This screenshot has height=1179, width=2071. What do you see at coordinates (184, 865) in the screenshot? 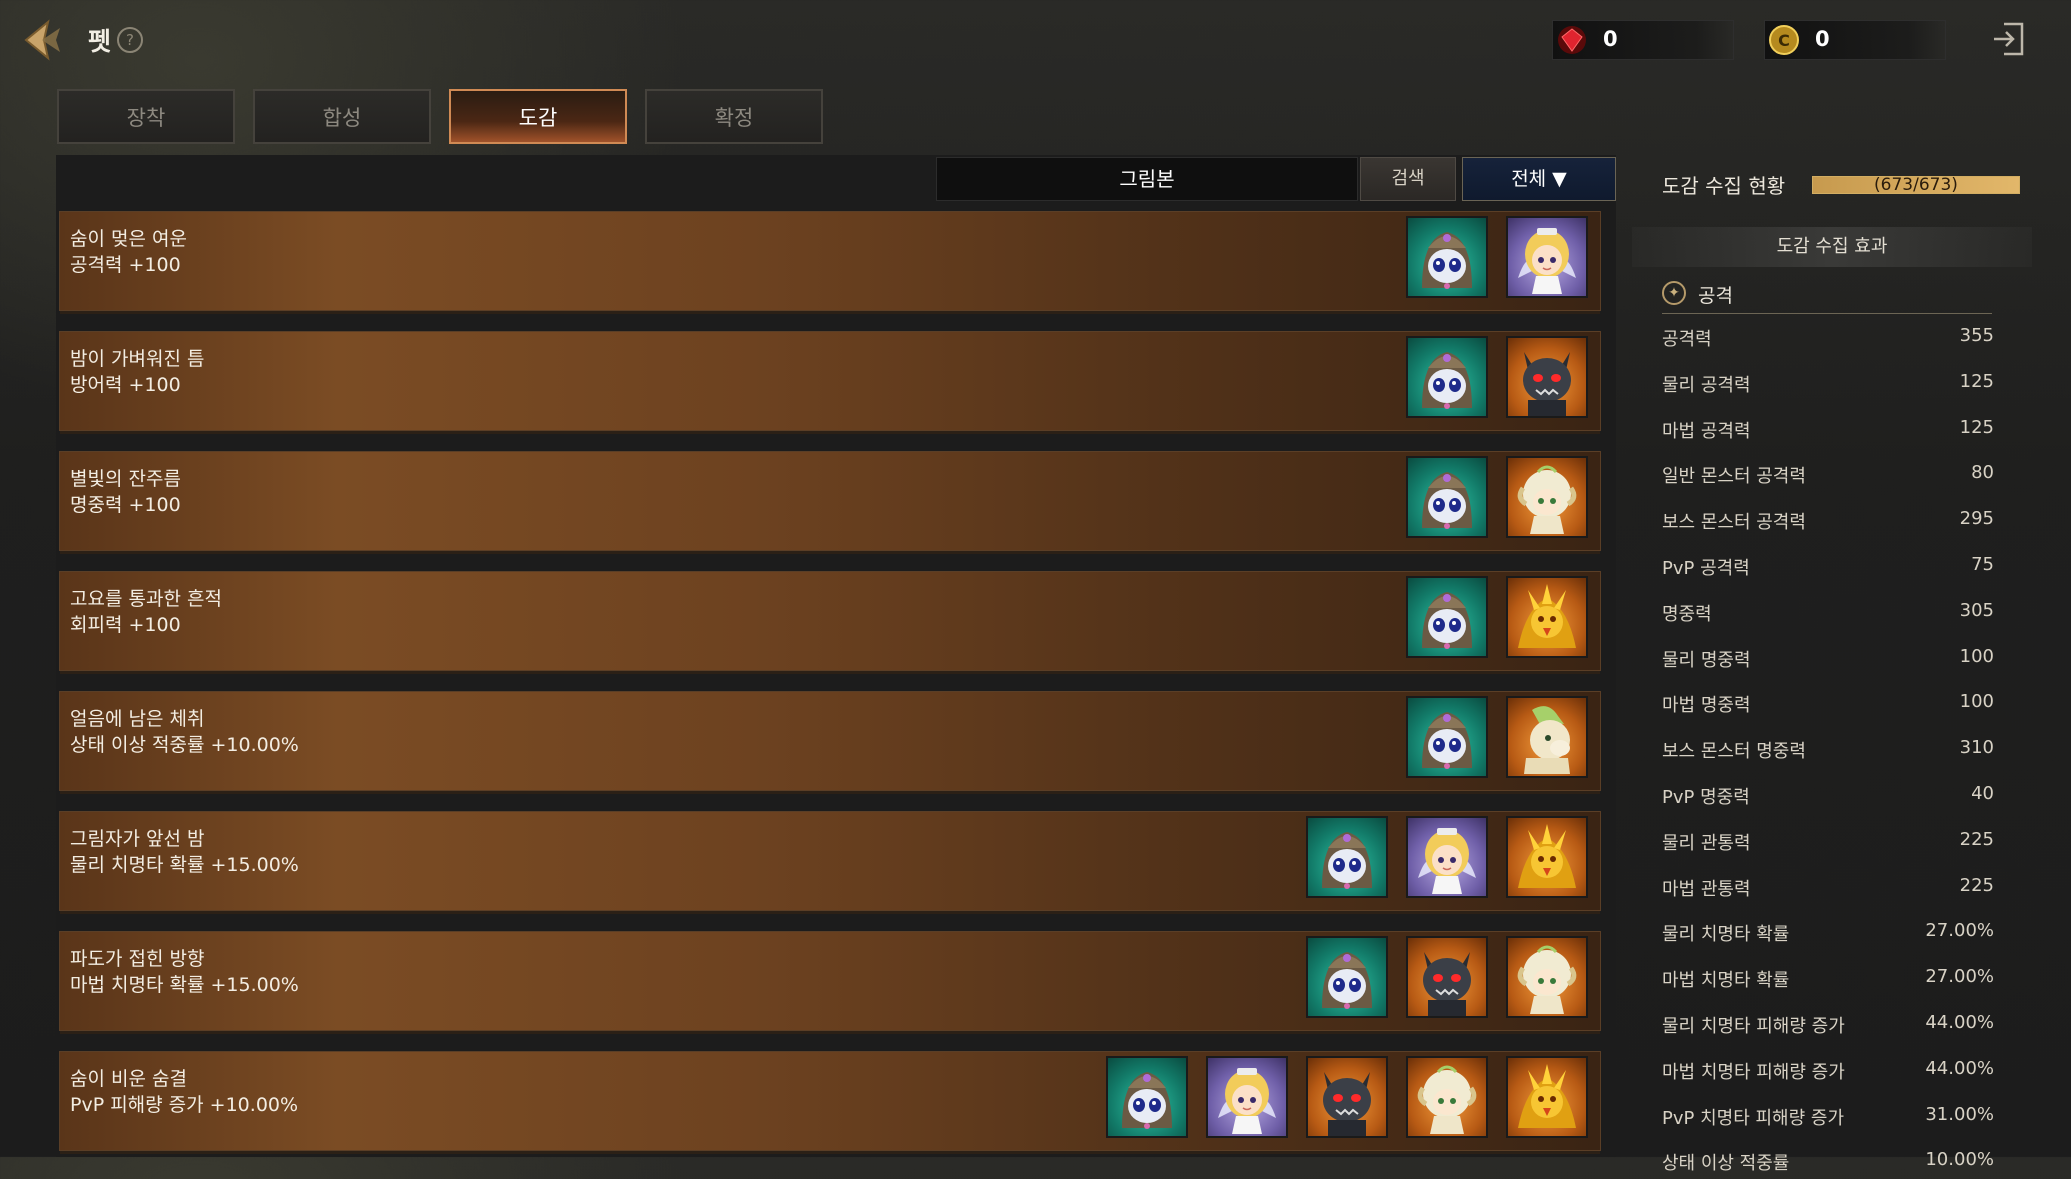
I see `collection-effect: 물리 치명타 확률 +15.00%` at bounding box center [184, 865].